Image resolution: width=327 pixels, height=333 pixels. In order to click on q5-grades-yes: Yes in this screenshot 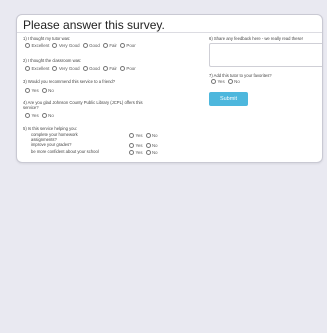, I will do `click(136, 145)`.